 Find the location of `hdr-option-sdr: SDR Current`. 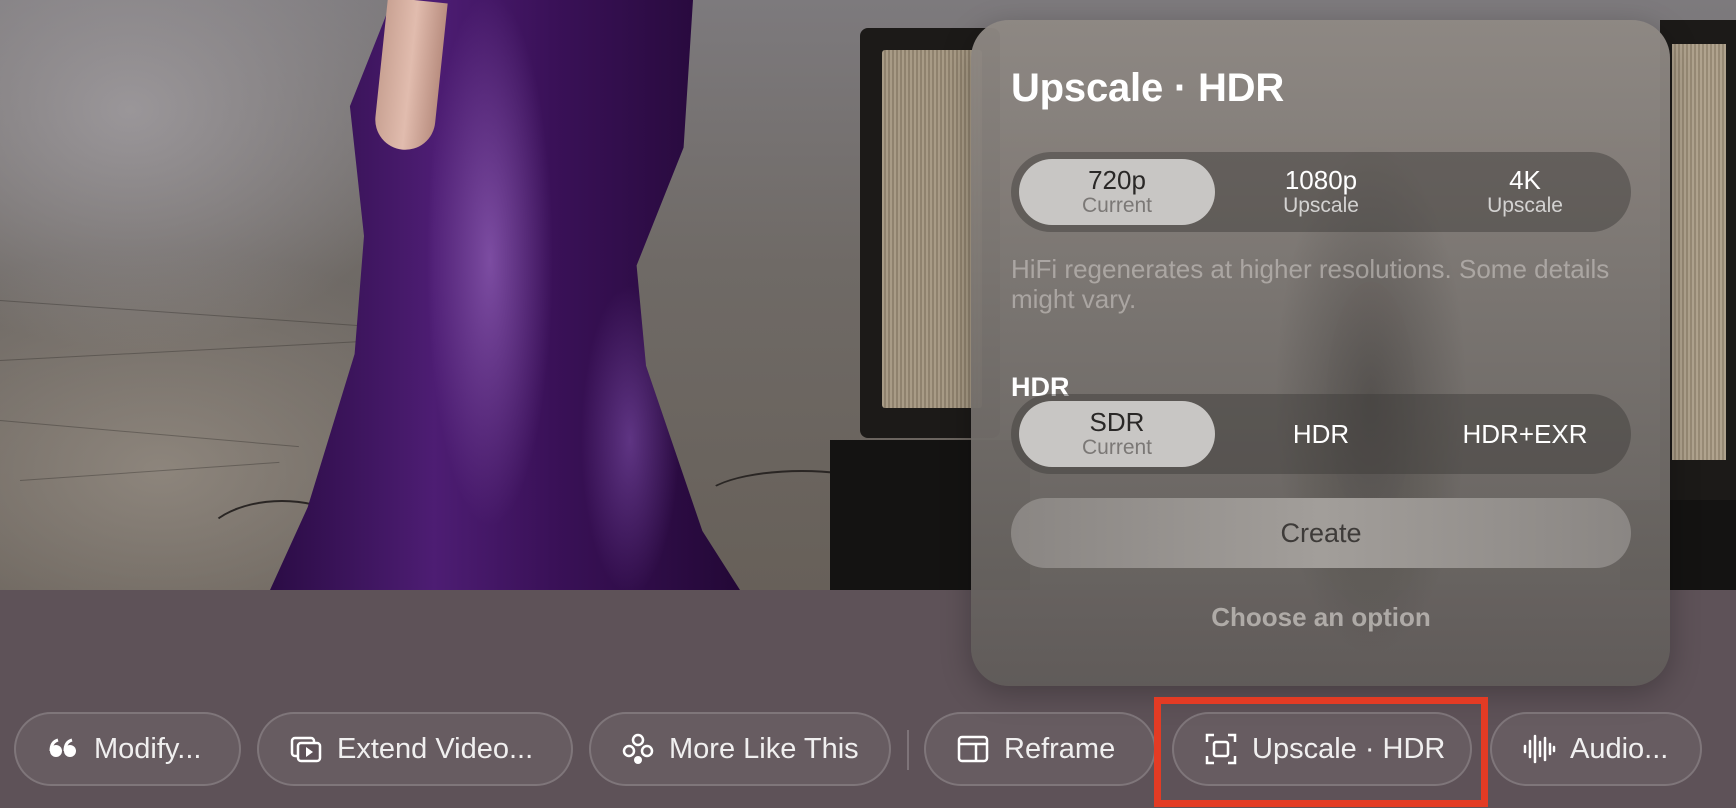

hdr-option-sdr: SDR Current is located at coordinates (1117, 434).